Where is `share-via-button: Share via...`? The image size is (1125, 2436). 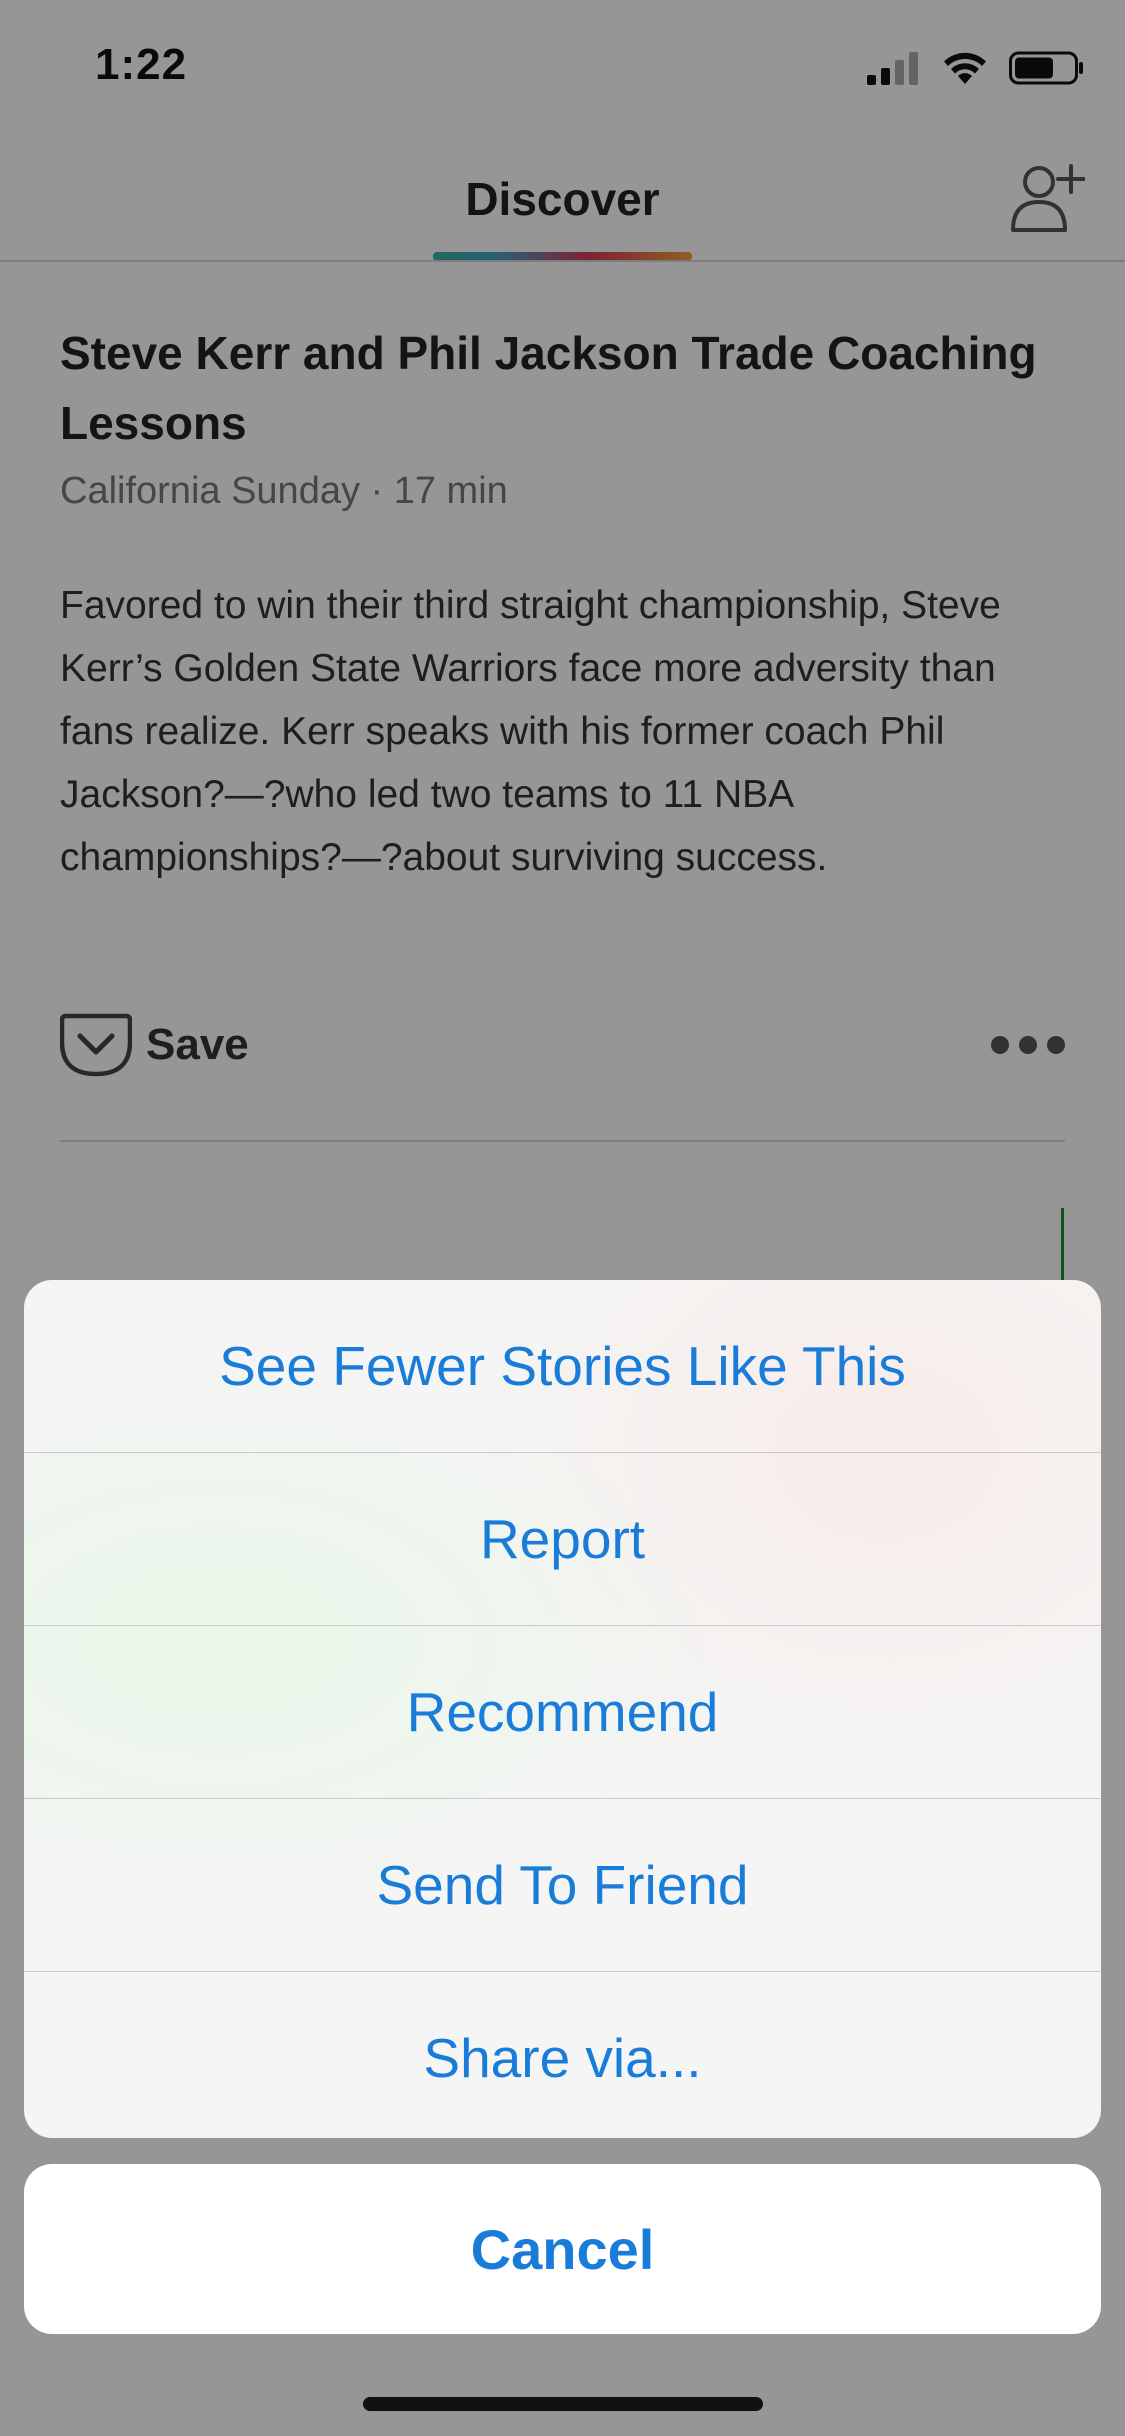 share-via-button: Share via... is located at coordinates (562, 2055).